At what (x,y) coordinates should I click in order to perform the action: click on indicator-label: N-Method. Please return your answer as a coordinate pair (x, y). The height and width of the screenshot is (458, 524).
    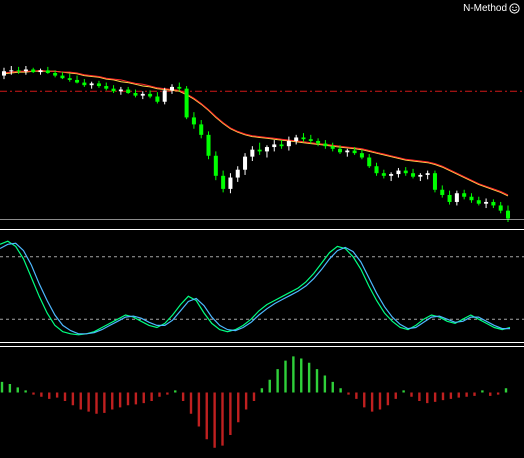
    Looking at the image, I should click on (491, 8).